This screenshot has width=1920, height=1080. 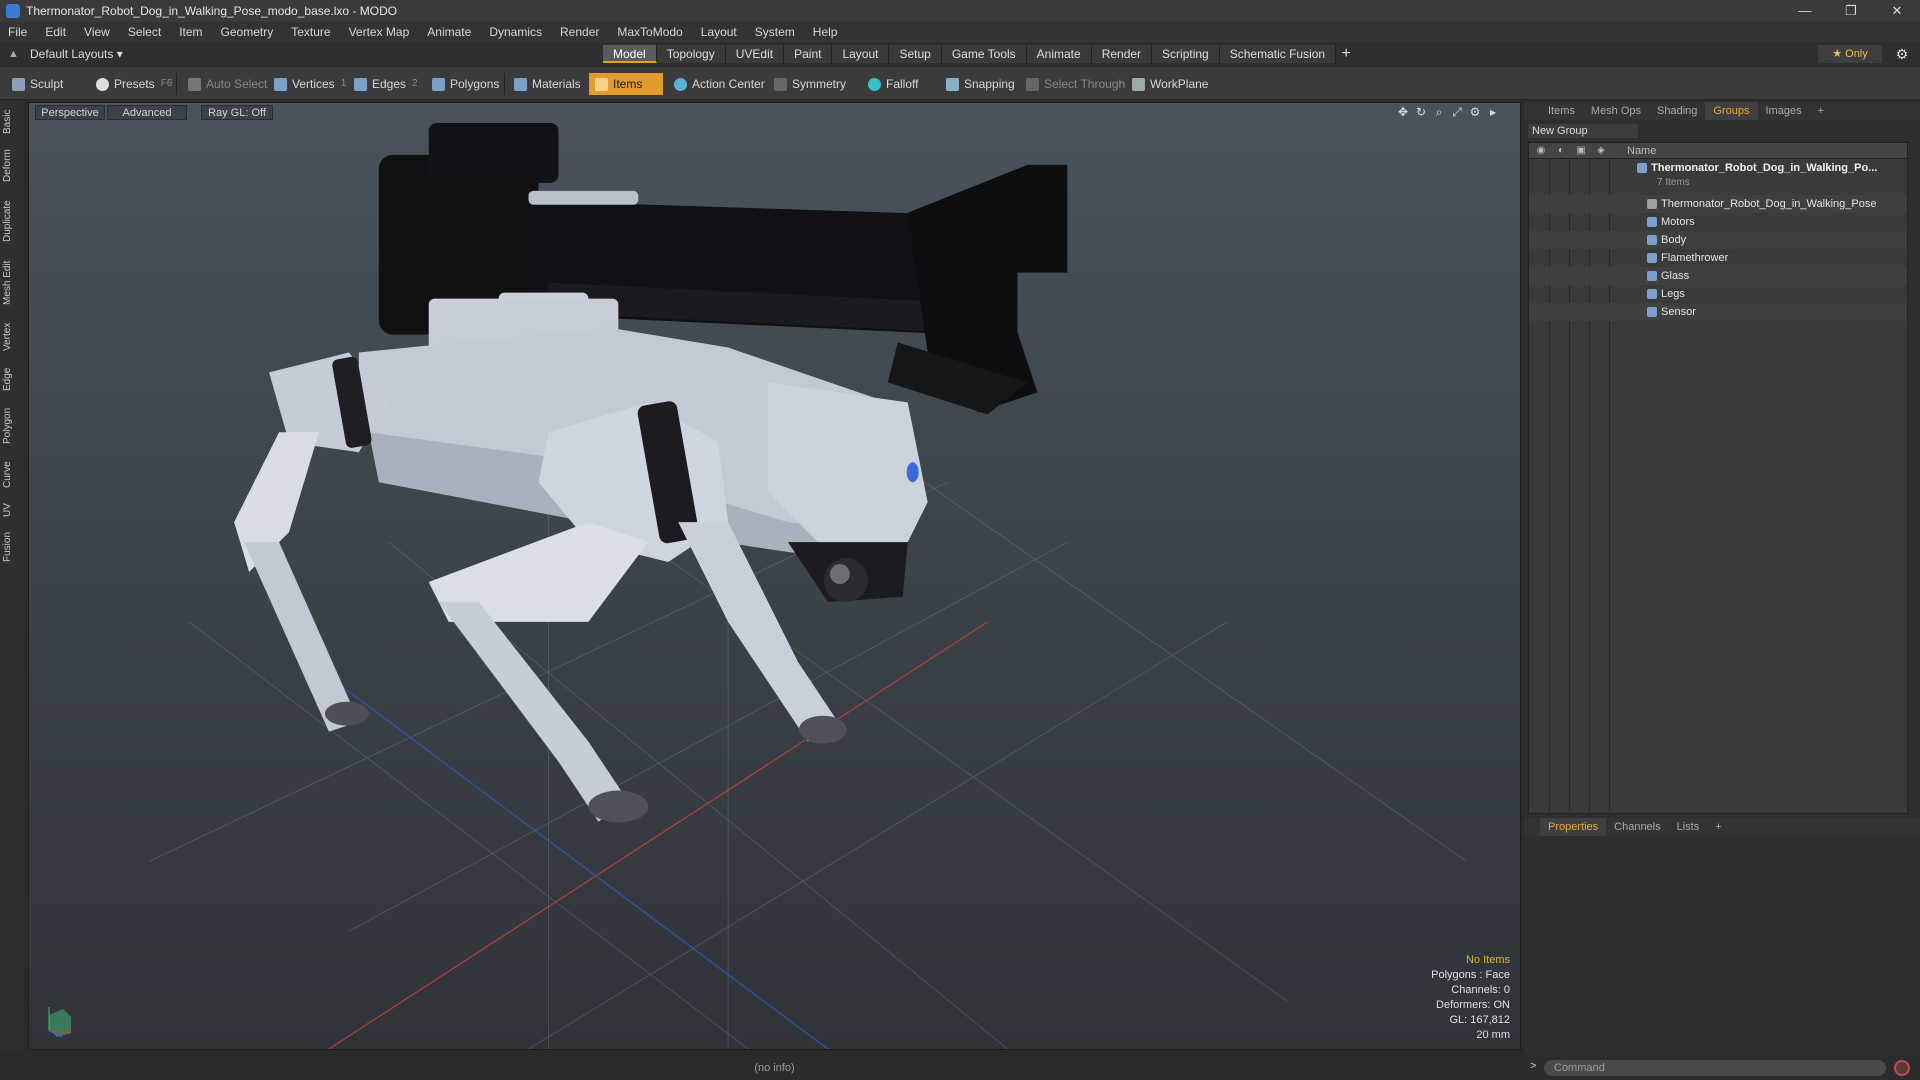 What do you see at coordinates (1897, 11) in the screenshot?
I see `close-button: ✕` at bounding box center [1897, 11].